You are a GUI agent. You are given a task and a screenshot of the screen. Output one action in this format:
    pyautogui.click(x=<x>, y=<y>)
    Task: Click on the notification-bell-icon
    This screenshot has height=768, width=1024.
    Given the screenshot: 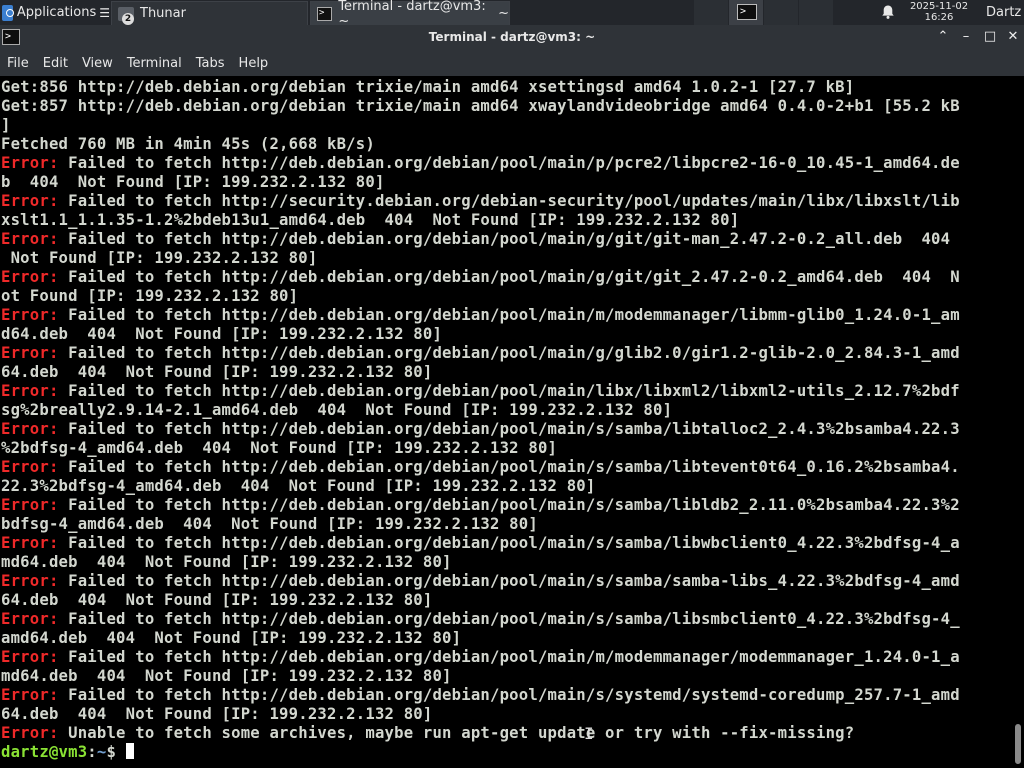 What is the action you would take?
    pyautogui.click(x=888, y=12)
    